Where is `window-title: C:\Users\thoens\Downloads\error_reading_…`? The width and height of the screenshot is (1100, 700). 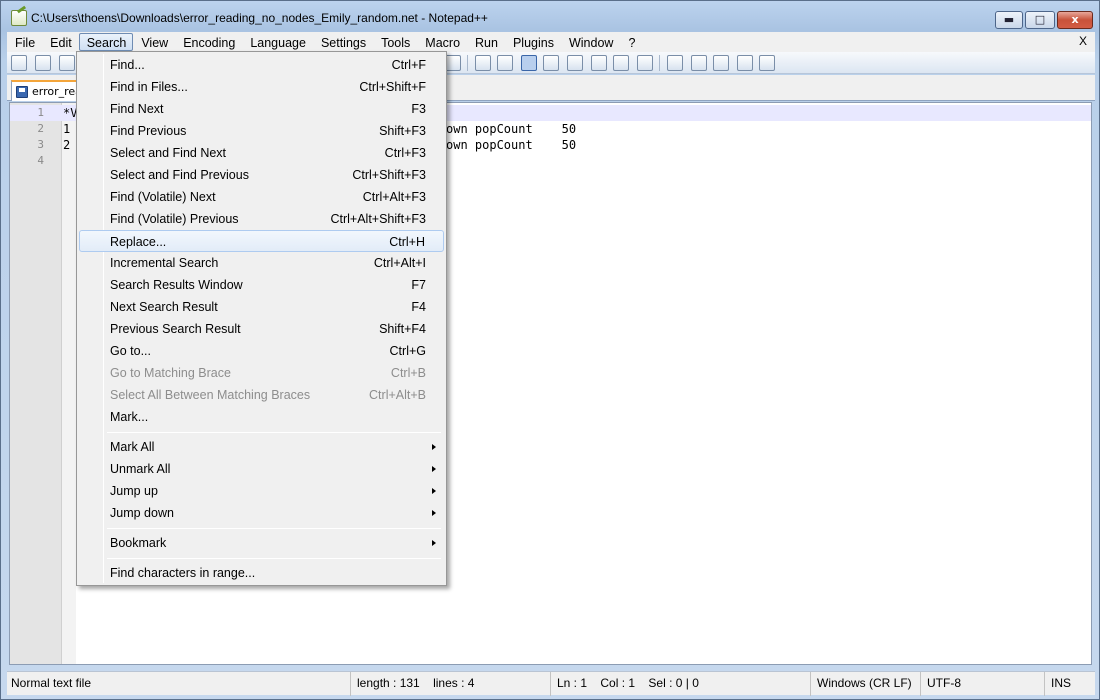
window-title: C:\Users\thoens\Downloads\error_reading_… is located at coordinates (259, 18).